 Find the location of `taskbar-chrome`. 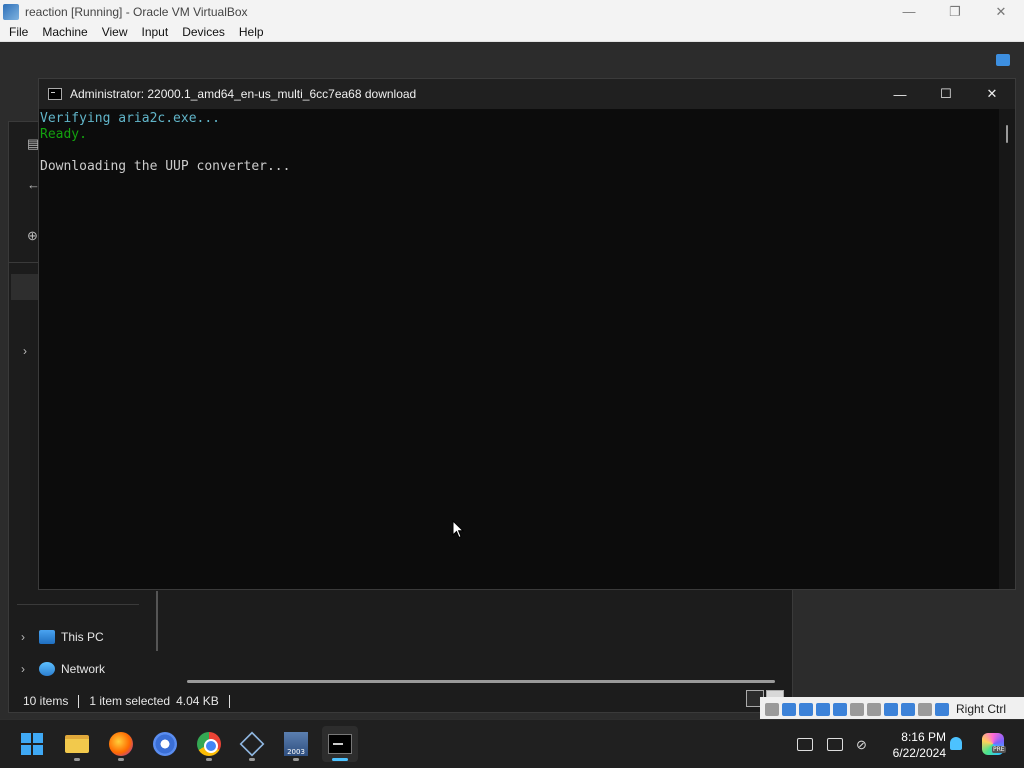

taskbar-chrome is located at coordinates (209, 744).